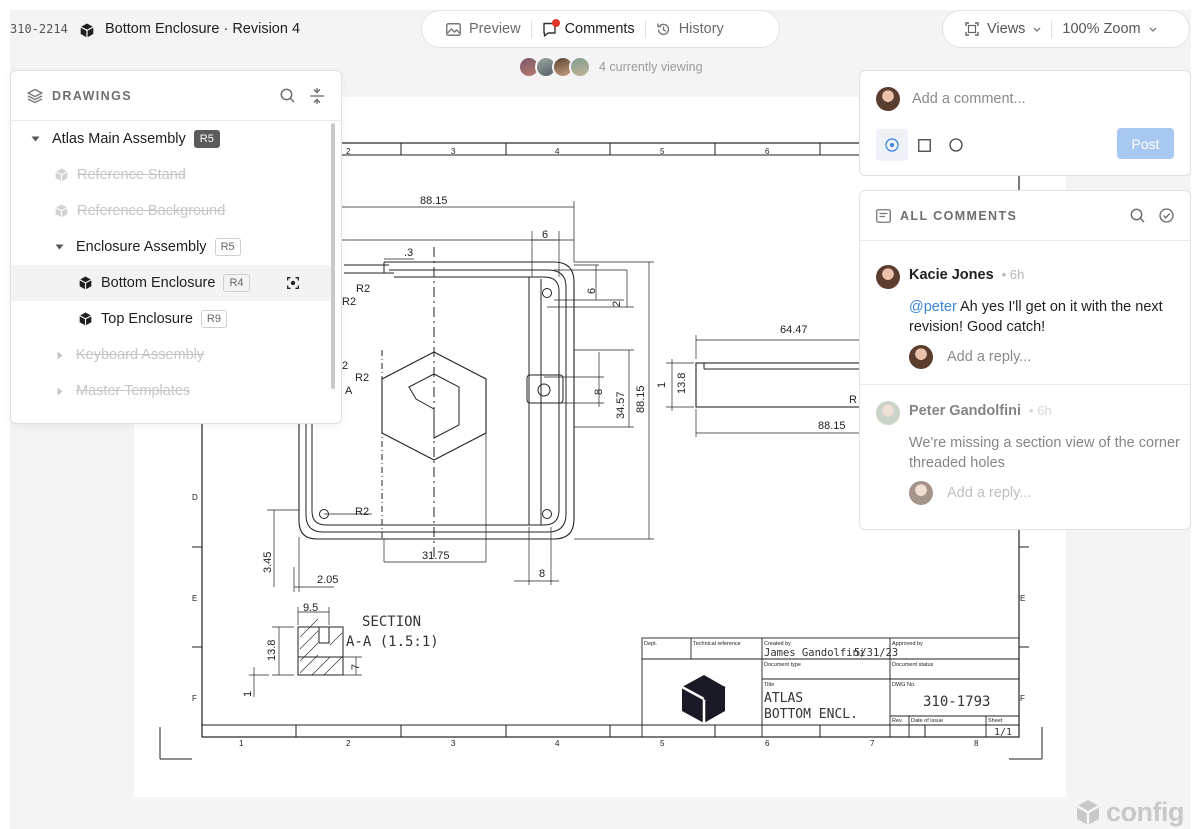 This screenshot has height=829, width=1201. I want to click on tb-label: Document status, so click(913, 665).